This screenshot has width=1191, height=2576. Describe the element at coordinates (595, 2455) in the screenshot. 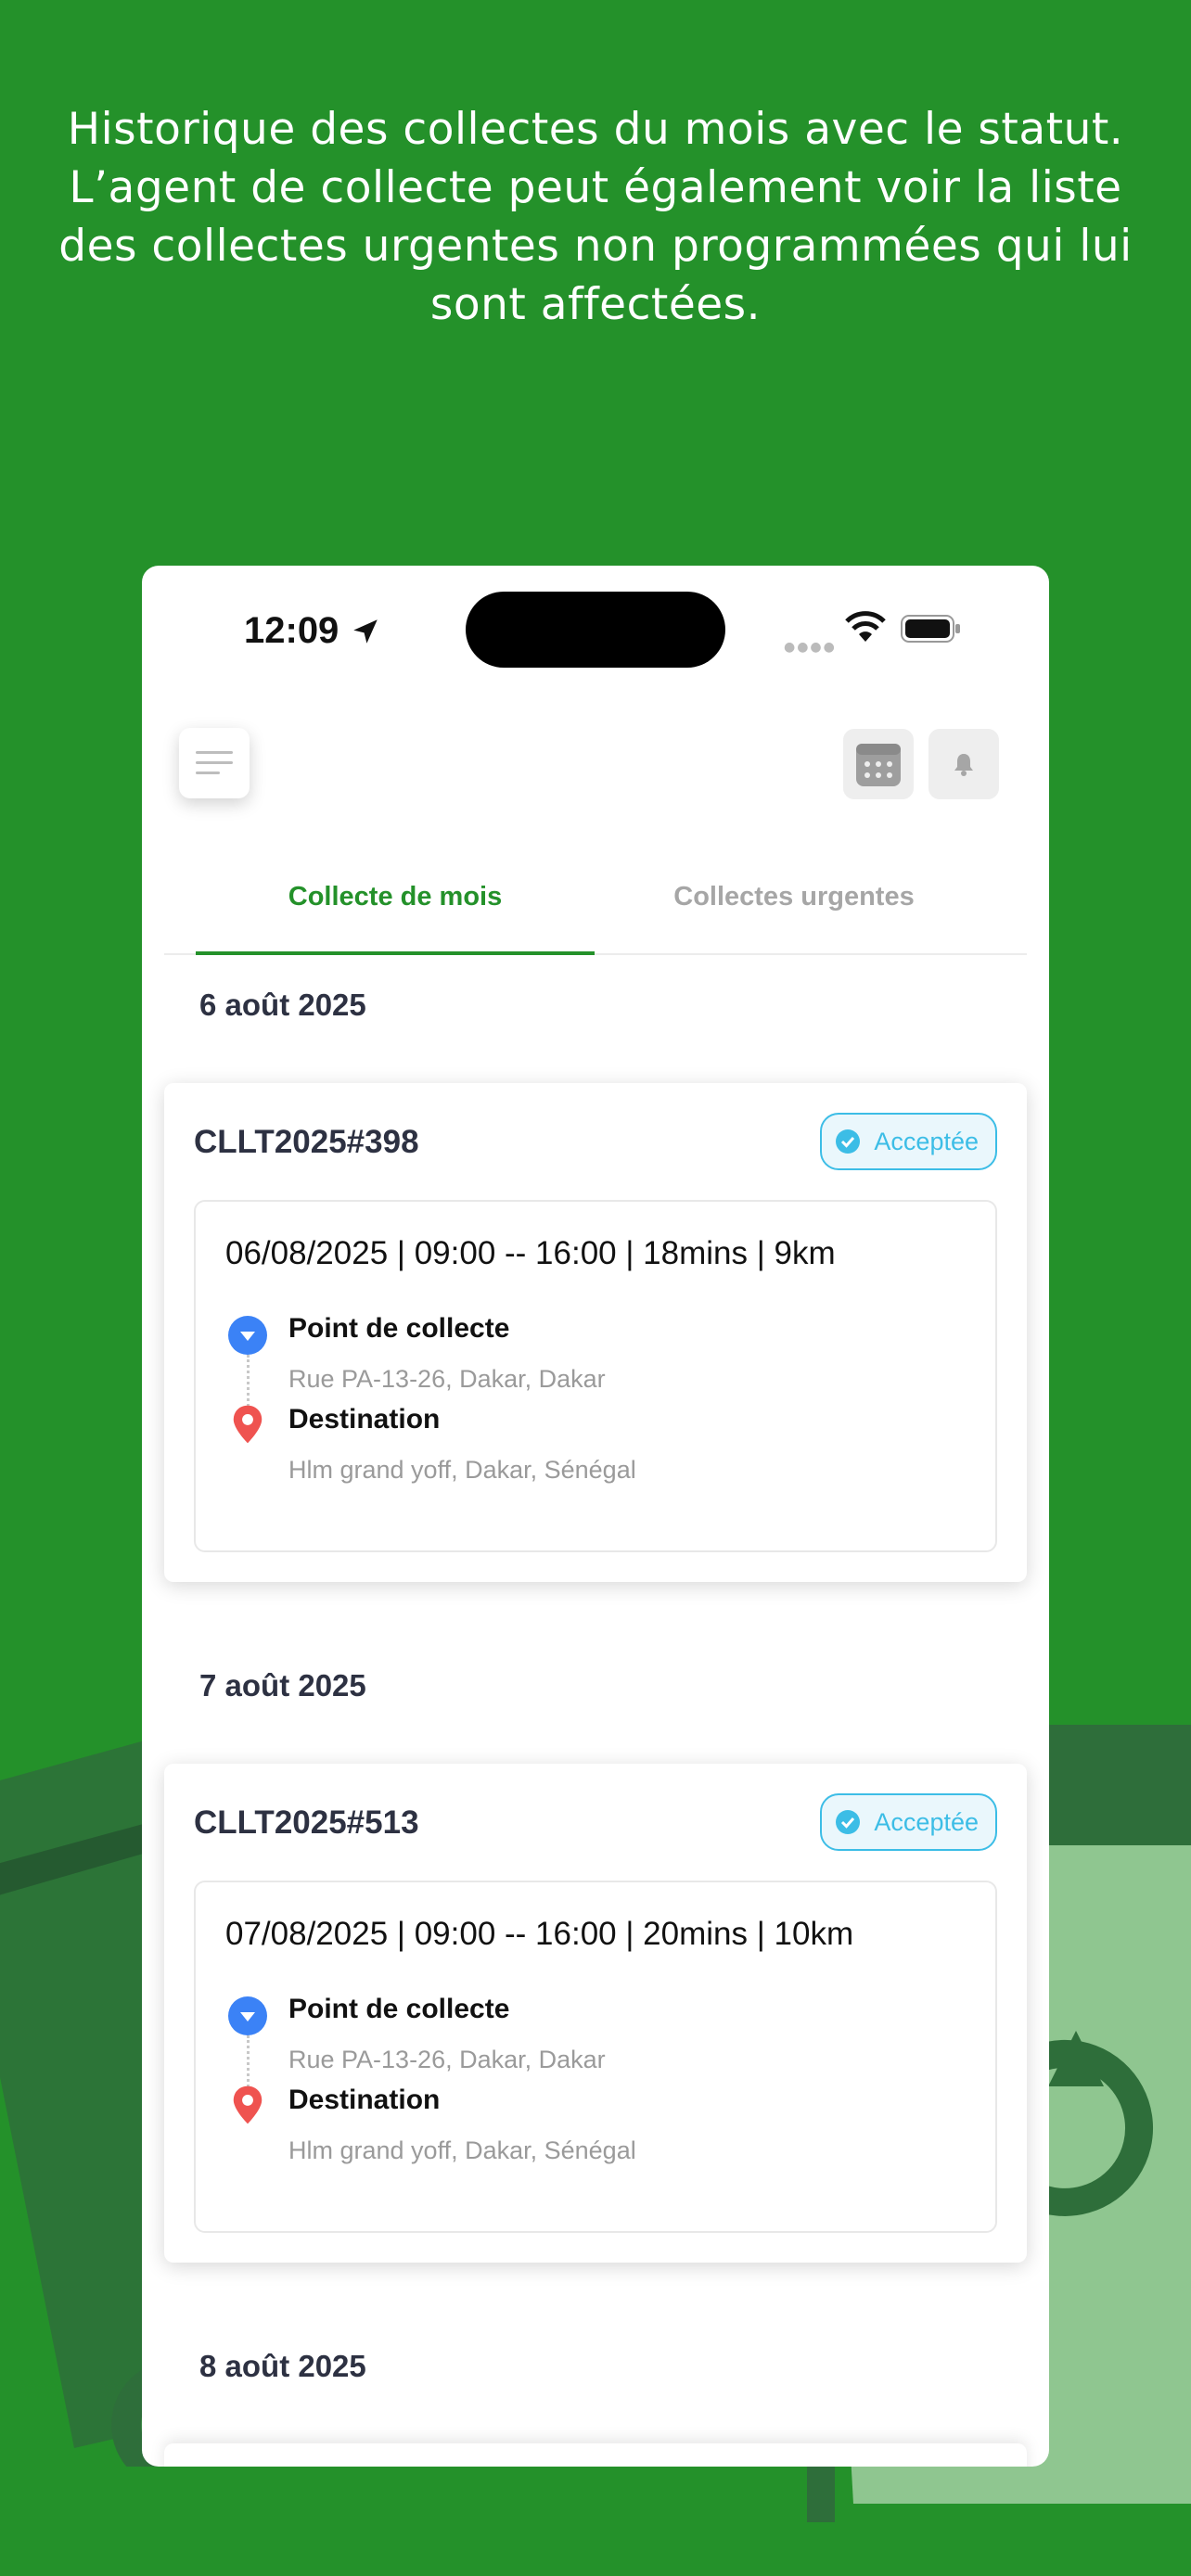

I see `collection-card` at that location.